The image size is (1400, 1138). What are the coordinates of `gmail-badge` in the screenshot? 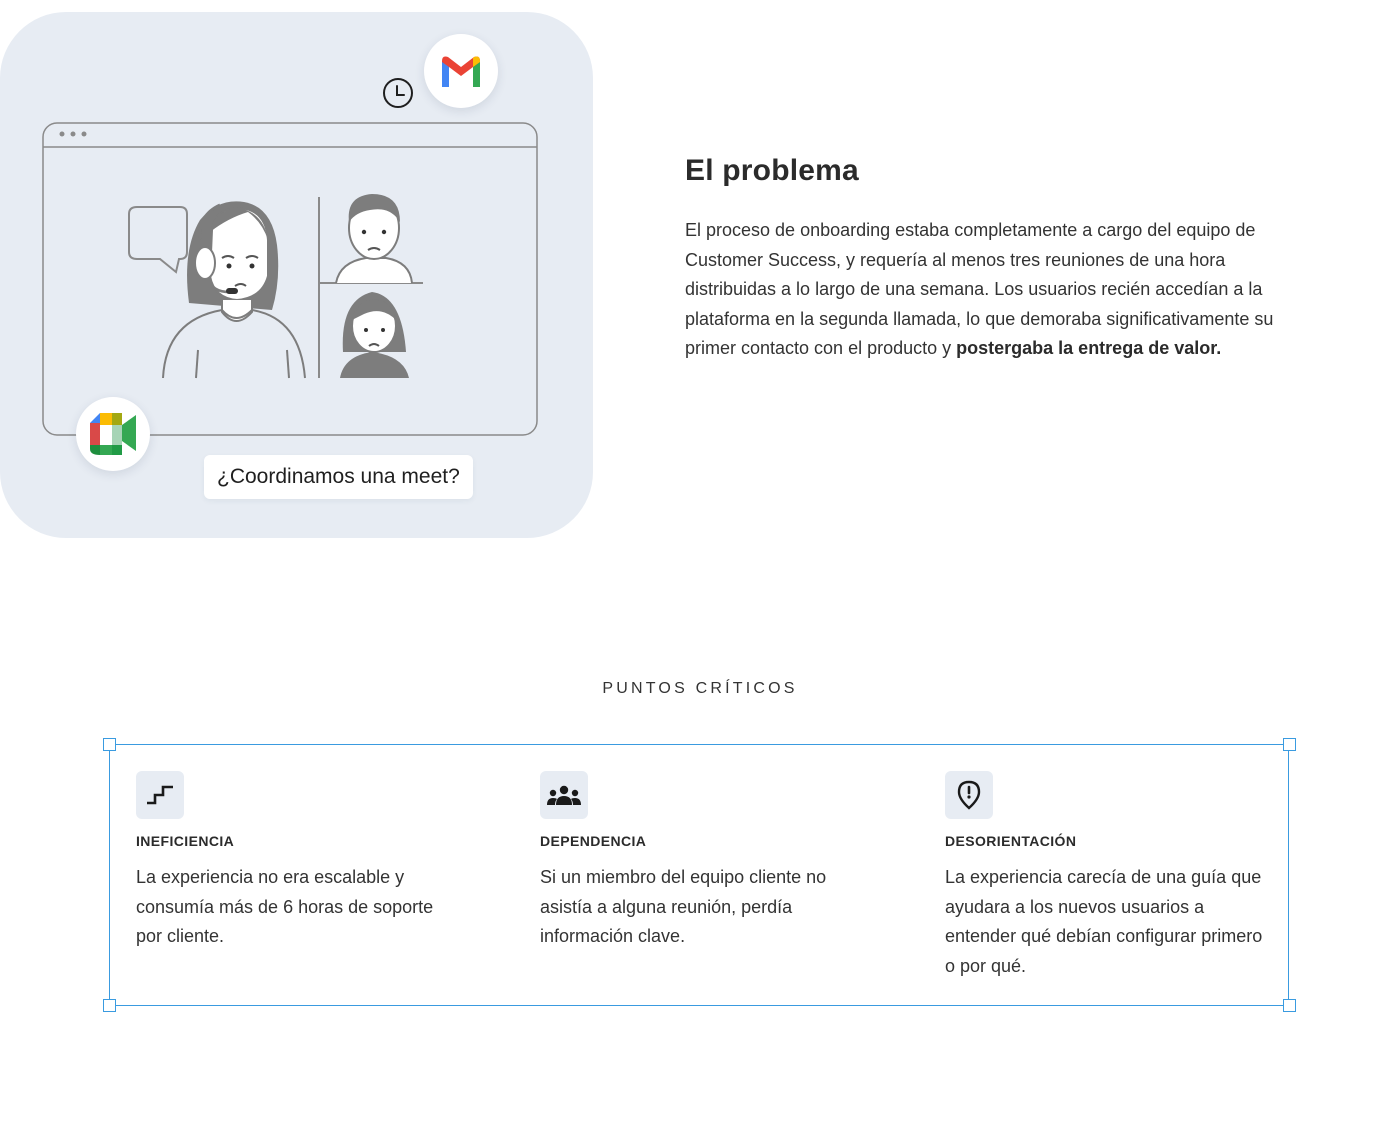 It's located at (461, 71).